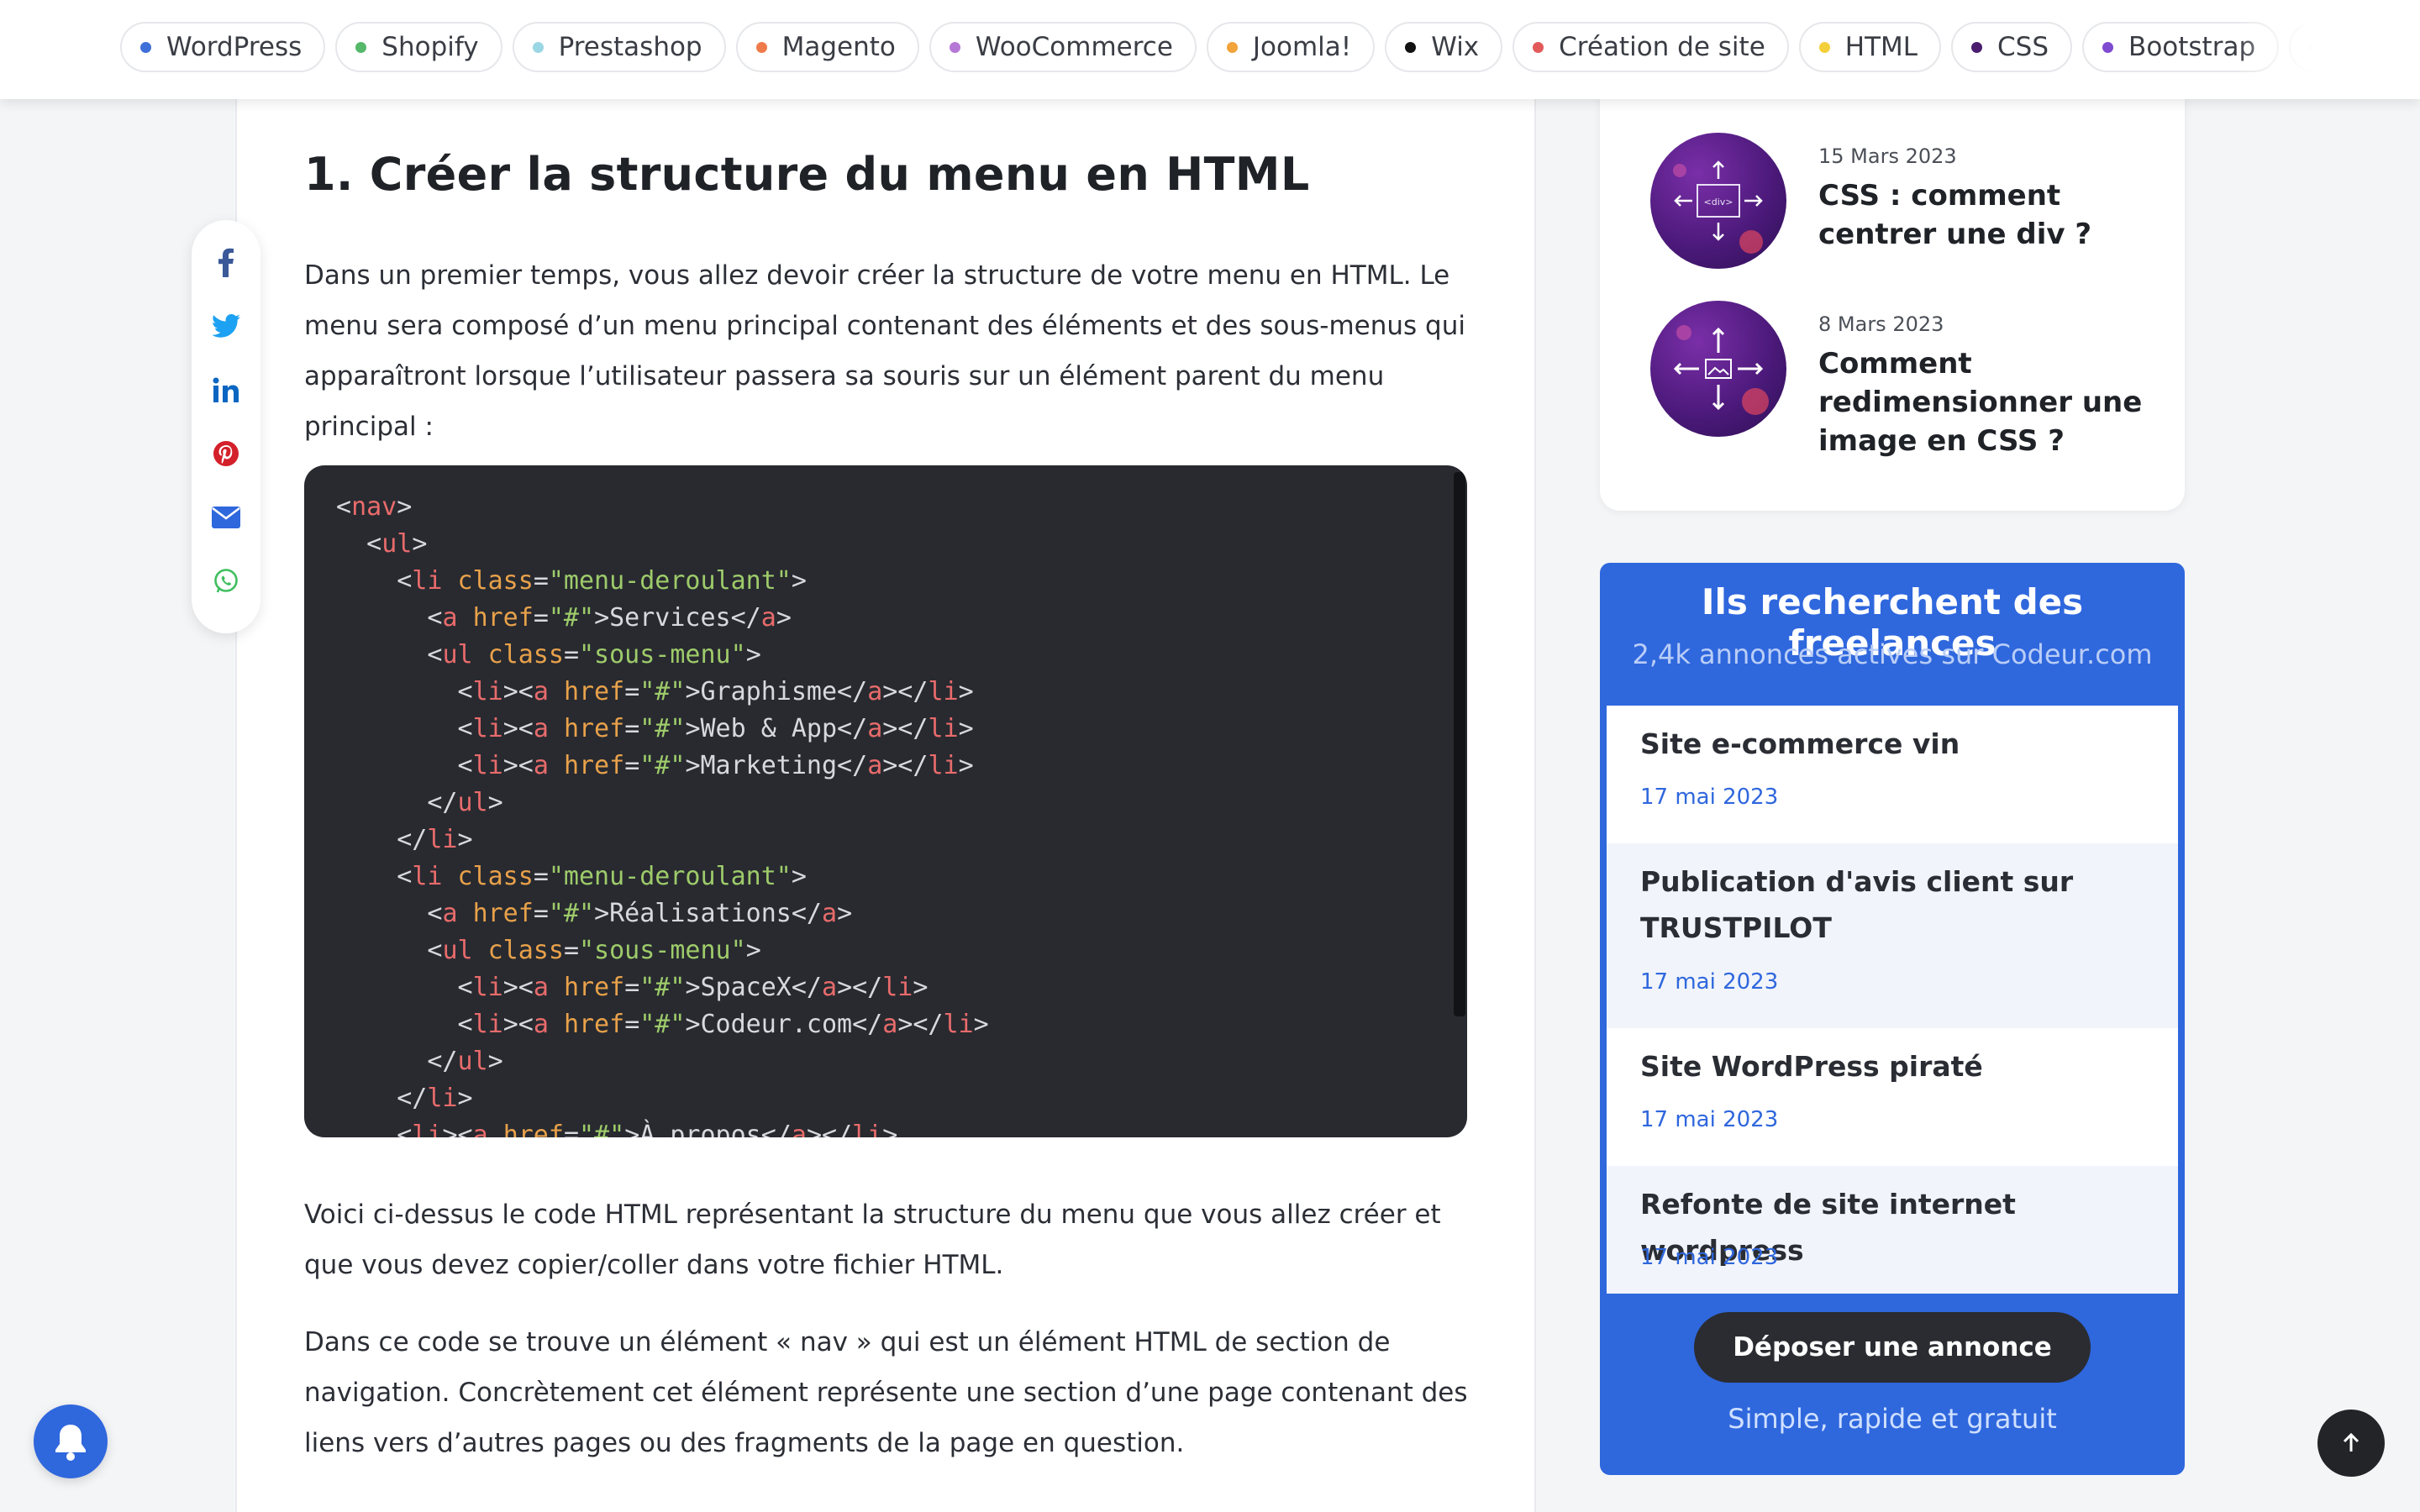 The image size is (2420, 1512). Describe the element at coordinates (1302, 47) in the screenshot. I see `chip-label: Joomla!` at that location.